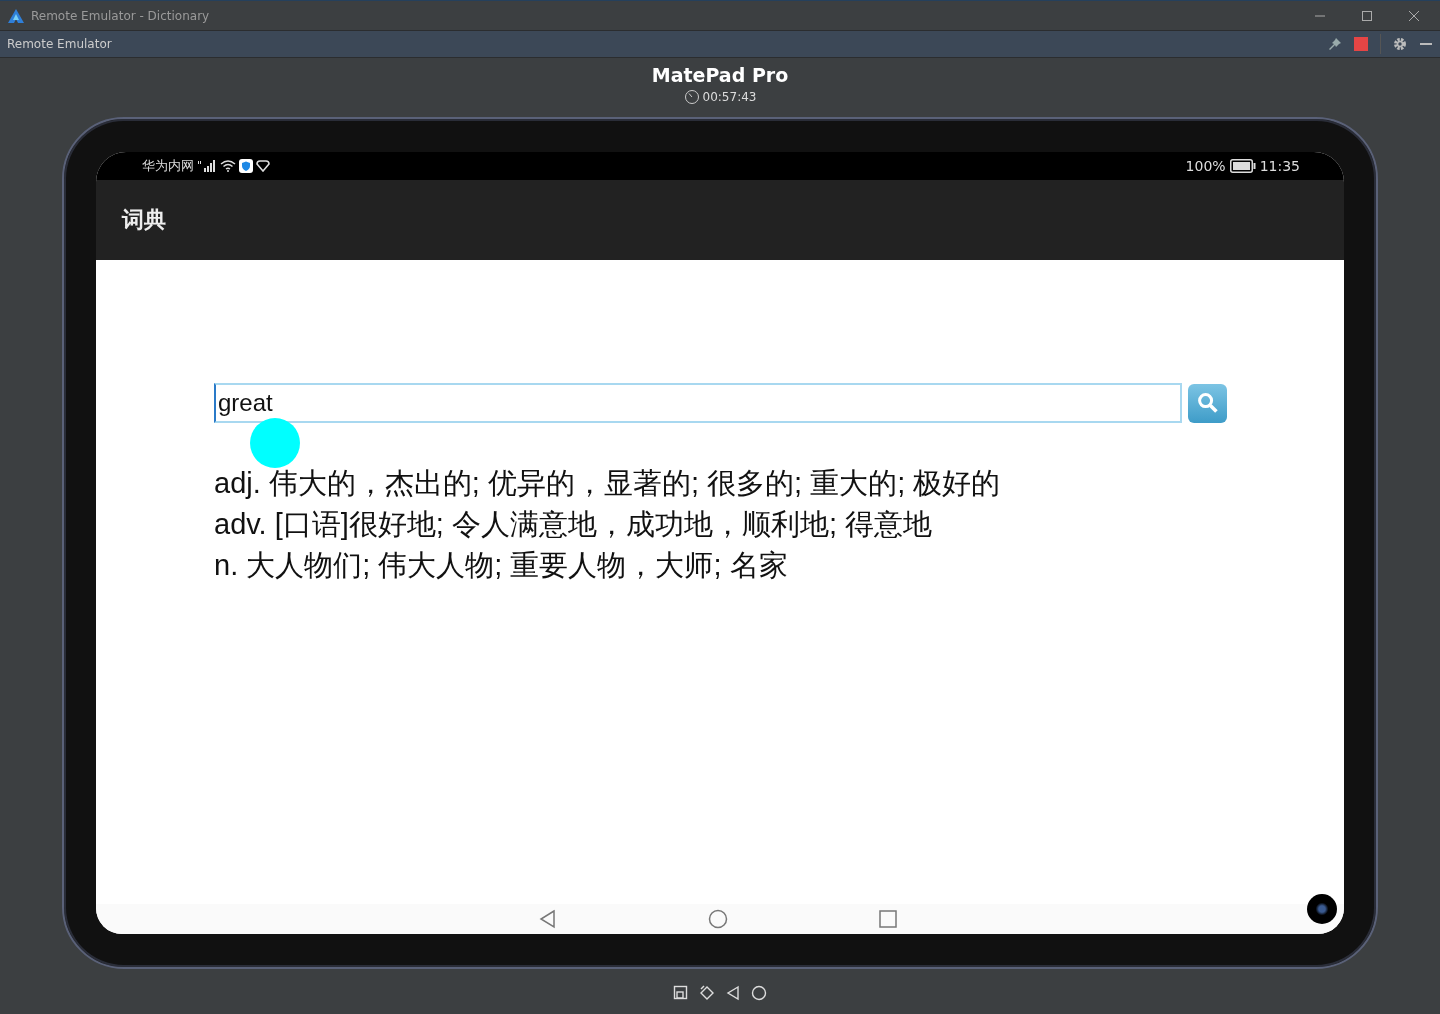 This screenshot has height=1014, width=1440. What do you see at coordinates (720, 75) in the screenshot?
I see `device-name: MatePad Pro` at bounding box center [720, 75].